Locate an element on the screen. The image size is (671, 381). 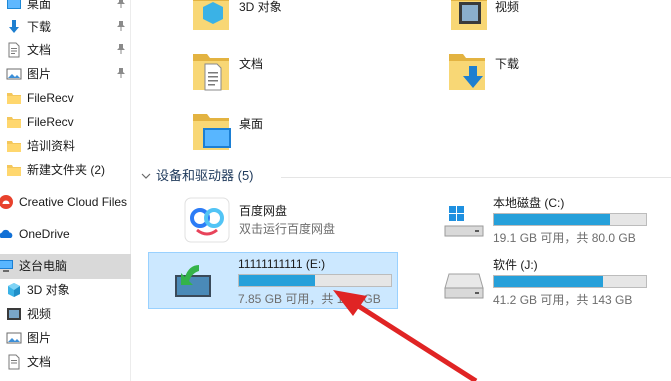
removable-drive-icon is located at coordinates (193, 281).